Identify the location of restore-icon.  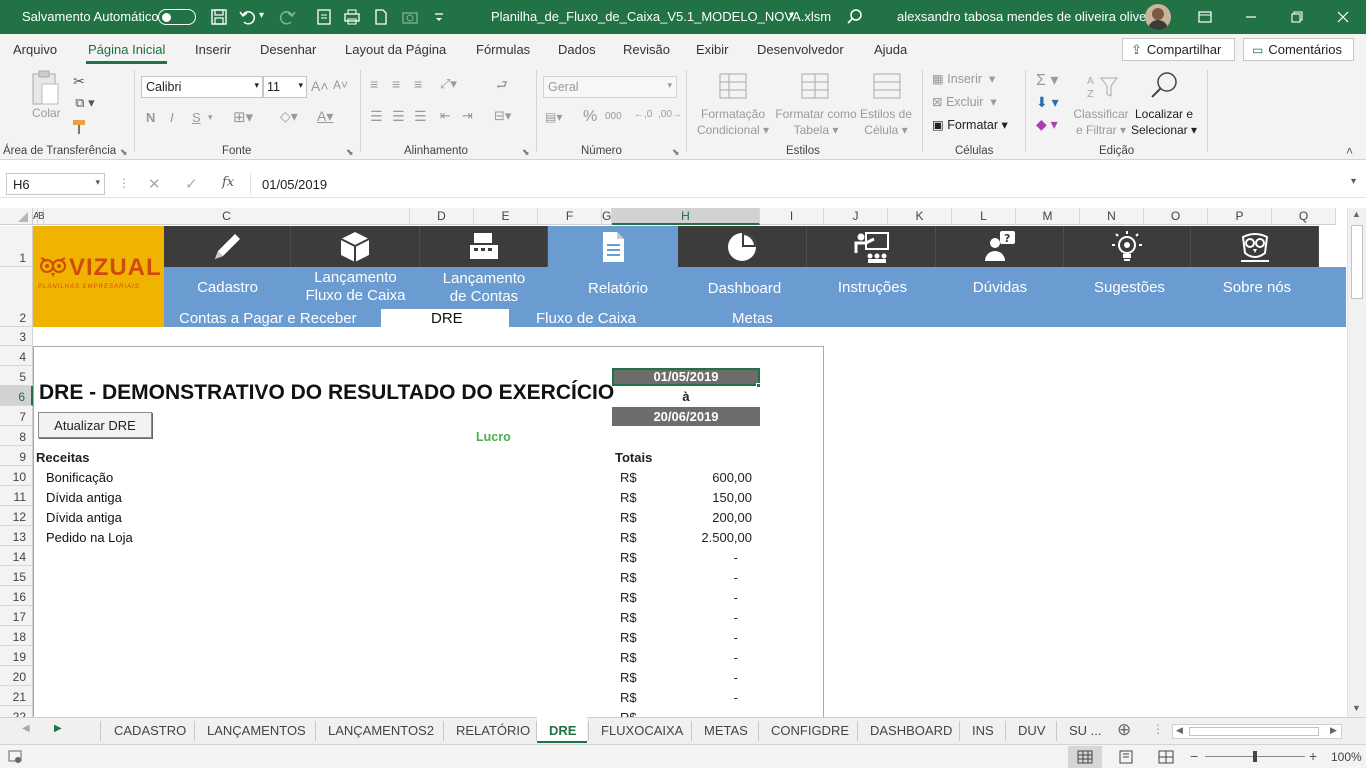
(1297, 17).